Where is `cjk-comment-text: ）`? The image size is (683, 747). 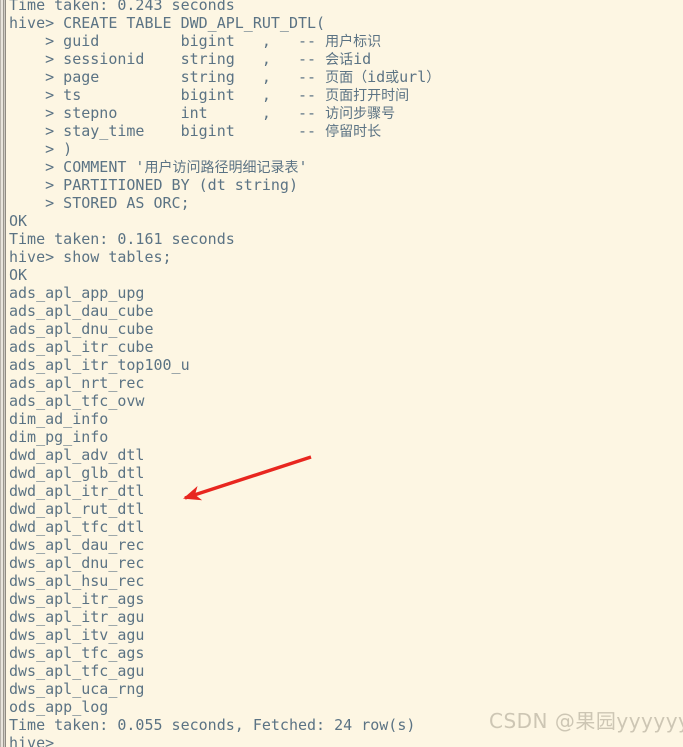 cjk-comment-text: ） is located at coordinates (433, 78).